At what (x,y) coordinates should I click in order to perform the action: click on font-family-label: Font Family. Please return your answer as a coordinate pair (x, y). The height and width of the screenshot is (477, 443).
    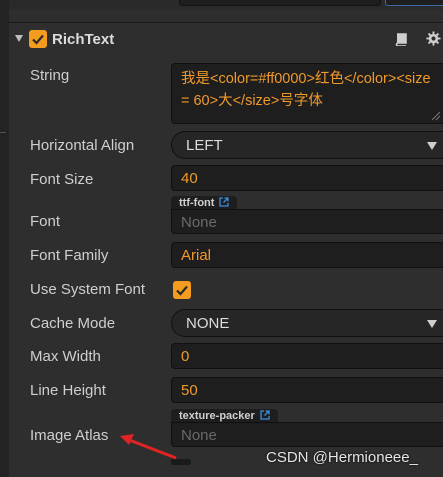
    Looking at the image, I should click on (69, 255).